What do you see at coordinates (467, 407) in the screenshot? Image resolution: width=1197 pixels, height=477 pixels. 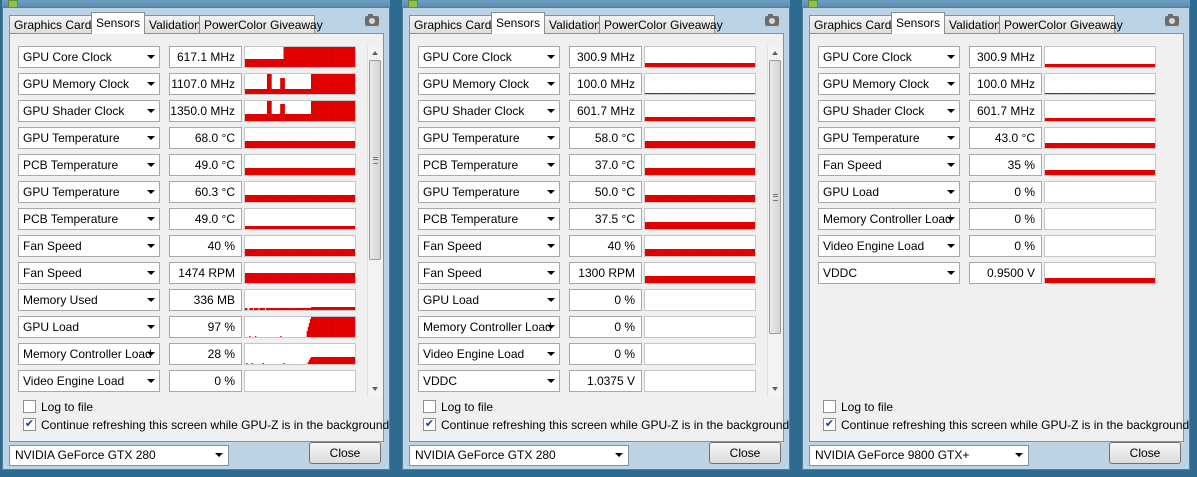 I see `checkbox-label: Log to file` at bounding box center [467, 407].